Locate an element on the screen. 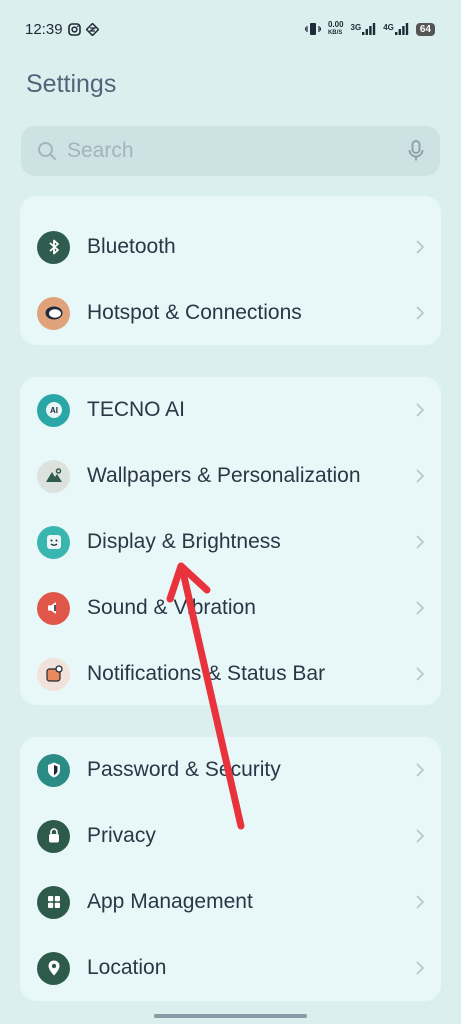 The width and height of the screenshot is (461, 1024). settings-item-label: Privacy is located at coordinates (121, 835).